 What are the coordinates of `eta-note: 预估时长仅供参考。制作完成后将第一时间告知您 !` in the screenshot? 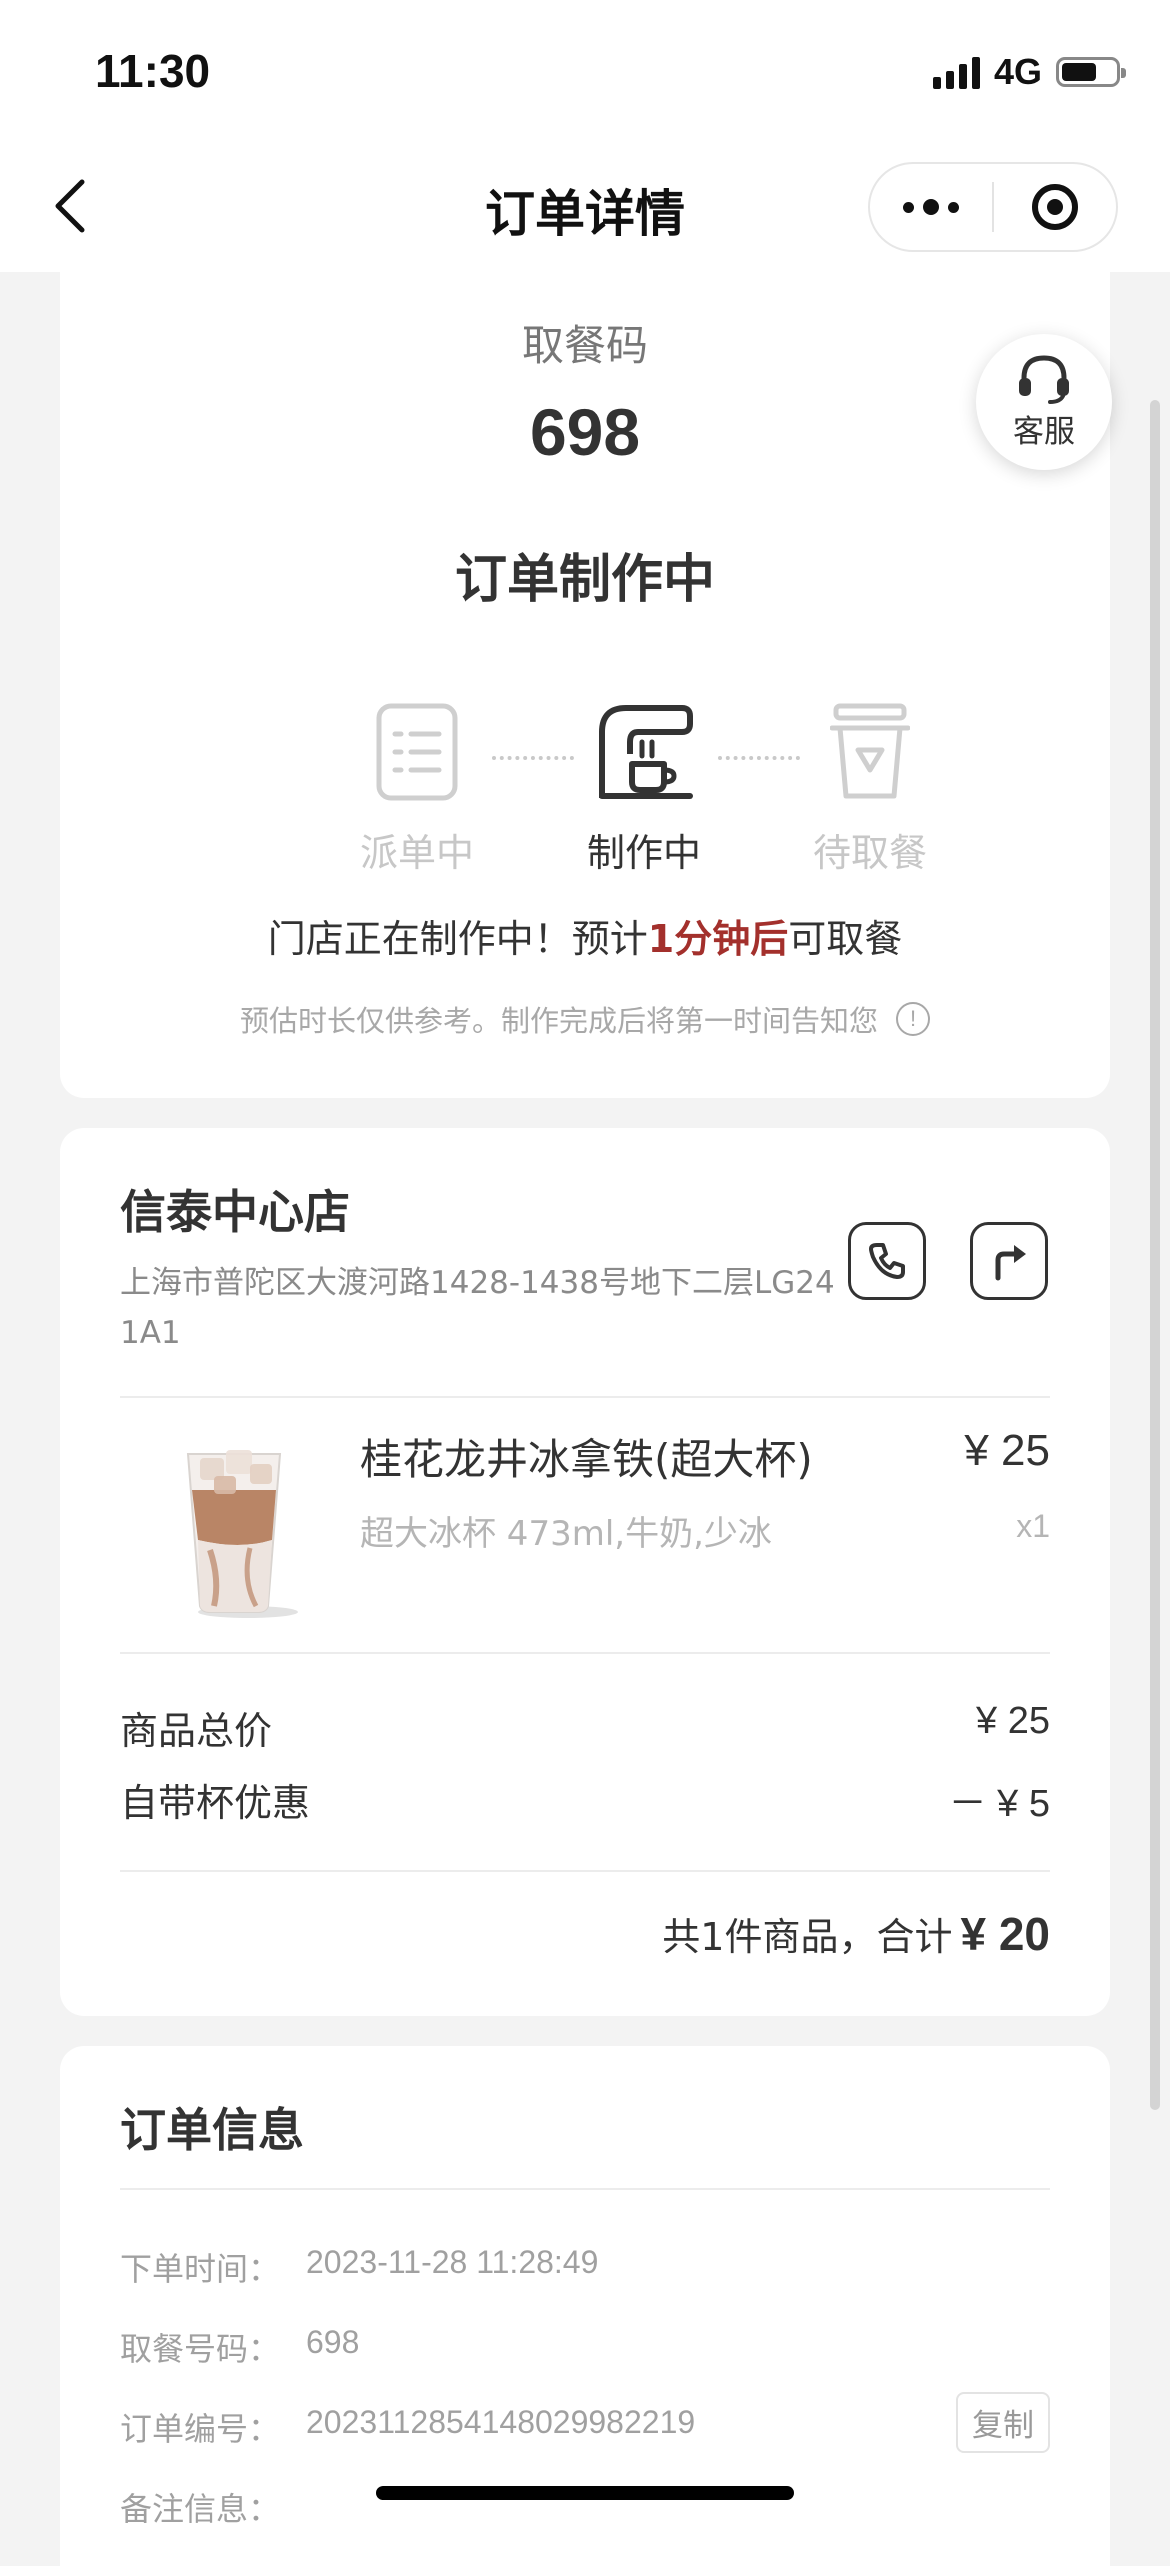 It's located at (585, 1019).